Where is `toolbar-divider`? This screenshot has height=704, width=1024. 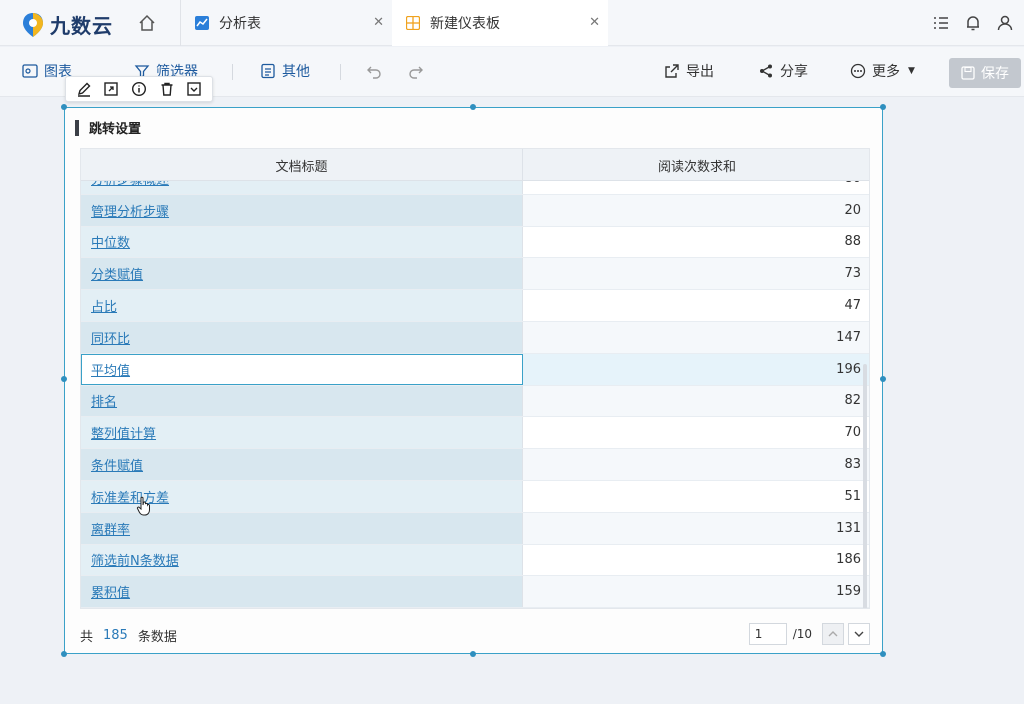 toolbar-divider is located at coordinates (232, 72).